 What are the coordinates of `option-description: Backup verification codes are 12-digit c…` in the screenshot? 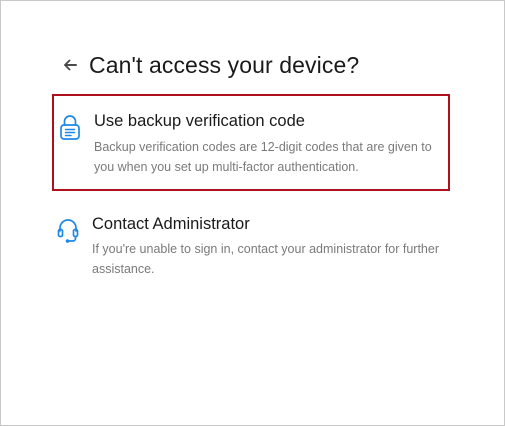 It's located at (263, 157).